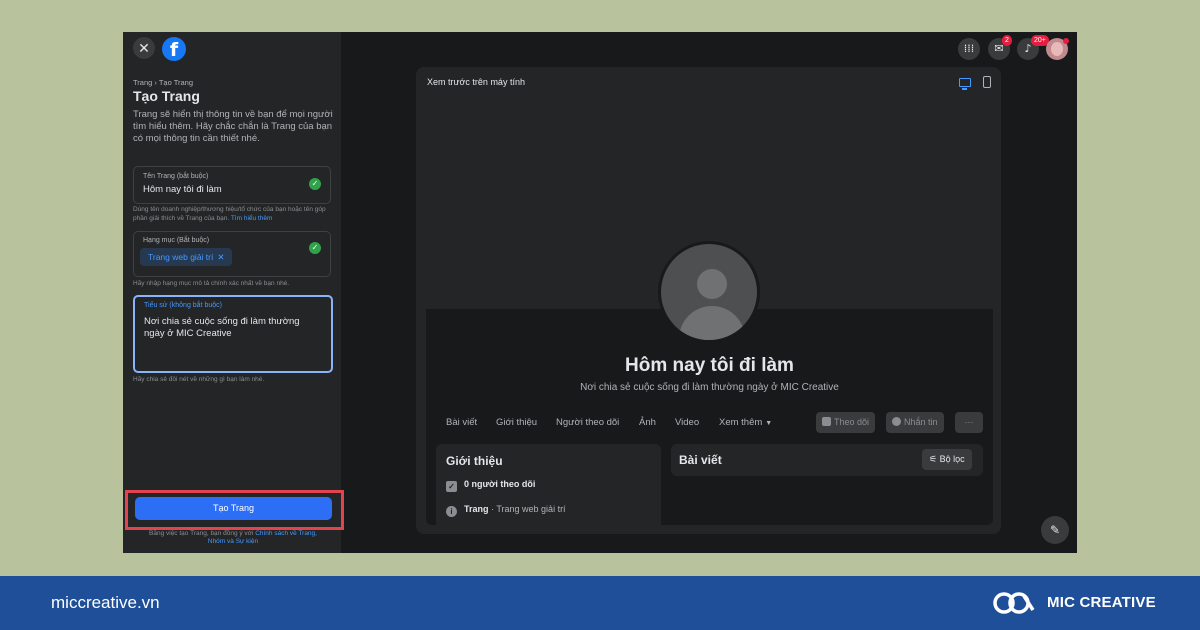  Describe the element at coordinates (174, 49) in the screenshot. I see `facebook-logo-icon: f` at that location.